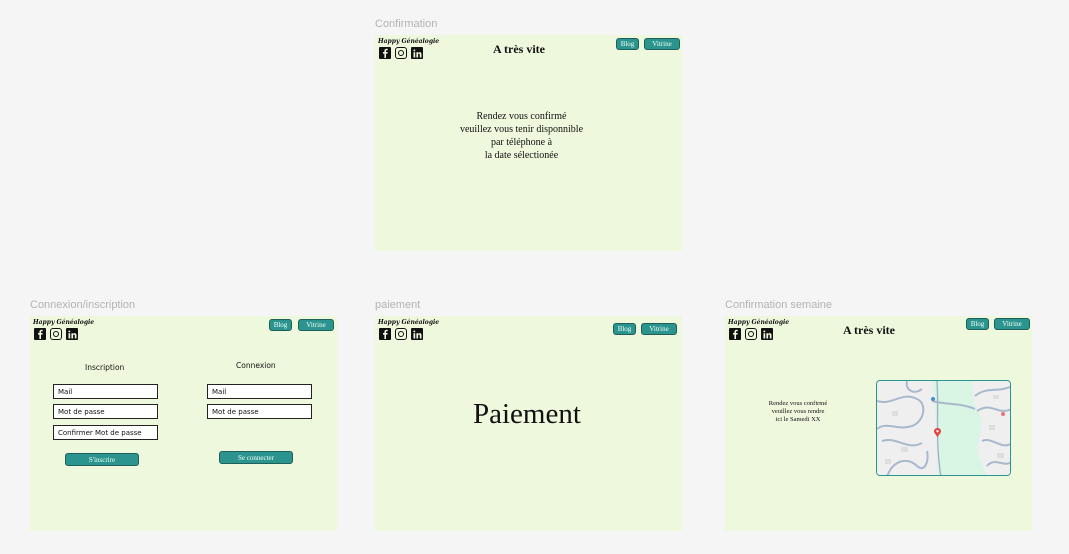 The height and width of the screenshot is (554, 1069). Describe the element at coordinates (521, 129) in the screenshot. I see `message-line: veuillez vous tenir disponnible` at that location.